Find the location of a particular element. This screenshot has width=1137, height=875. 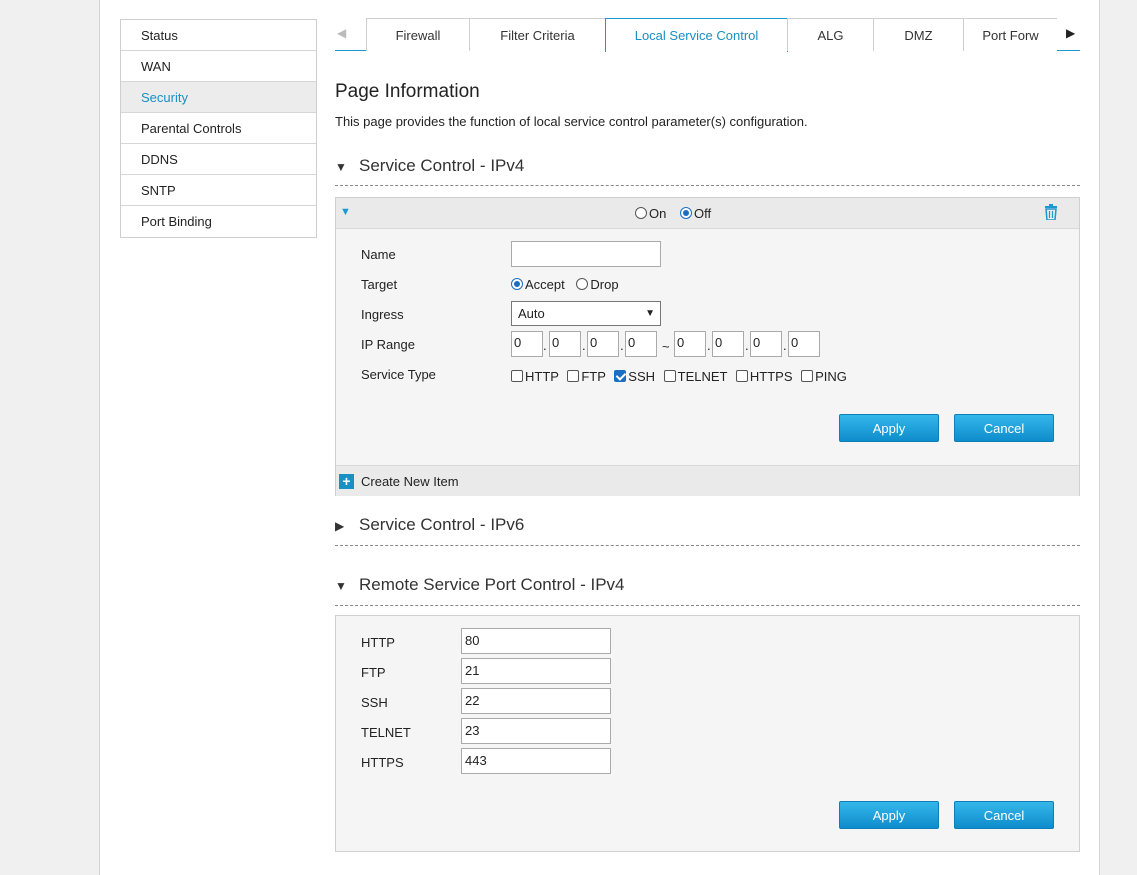

port-input-ssh: 22 is located at coordinates (536, 701).